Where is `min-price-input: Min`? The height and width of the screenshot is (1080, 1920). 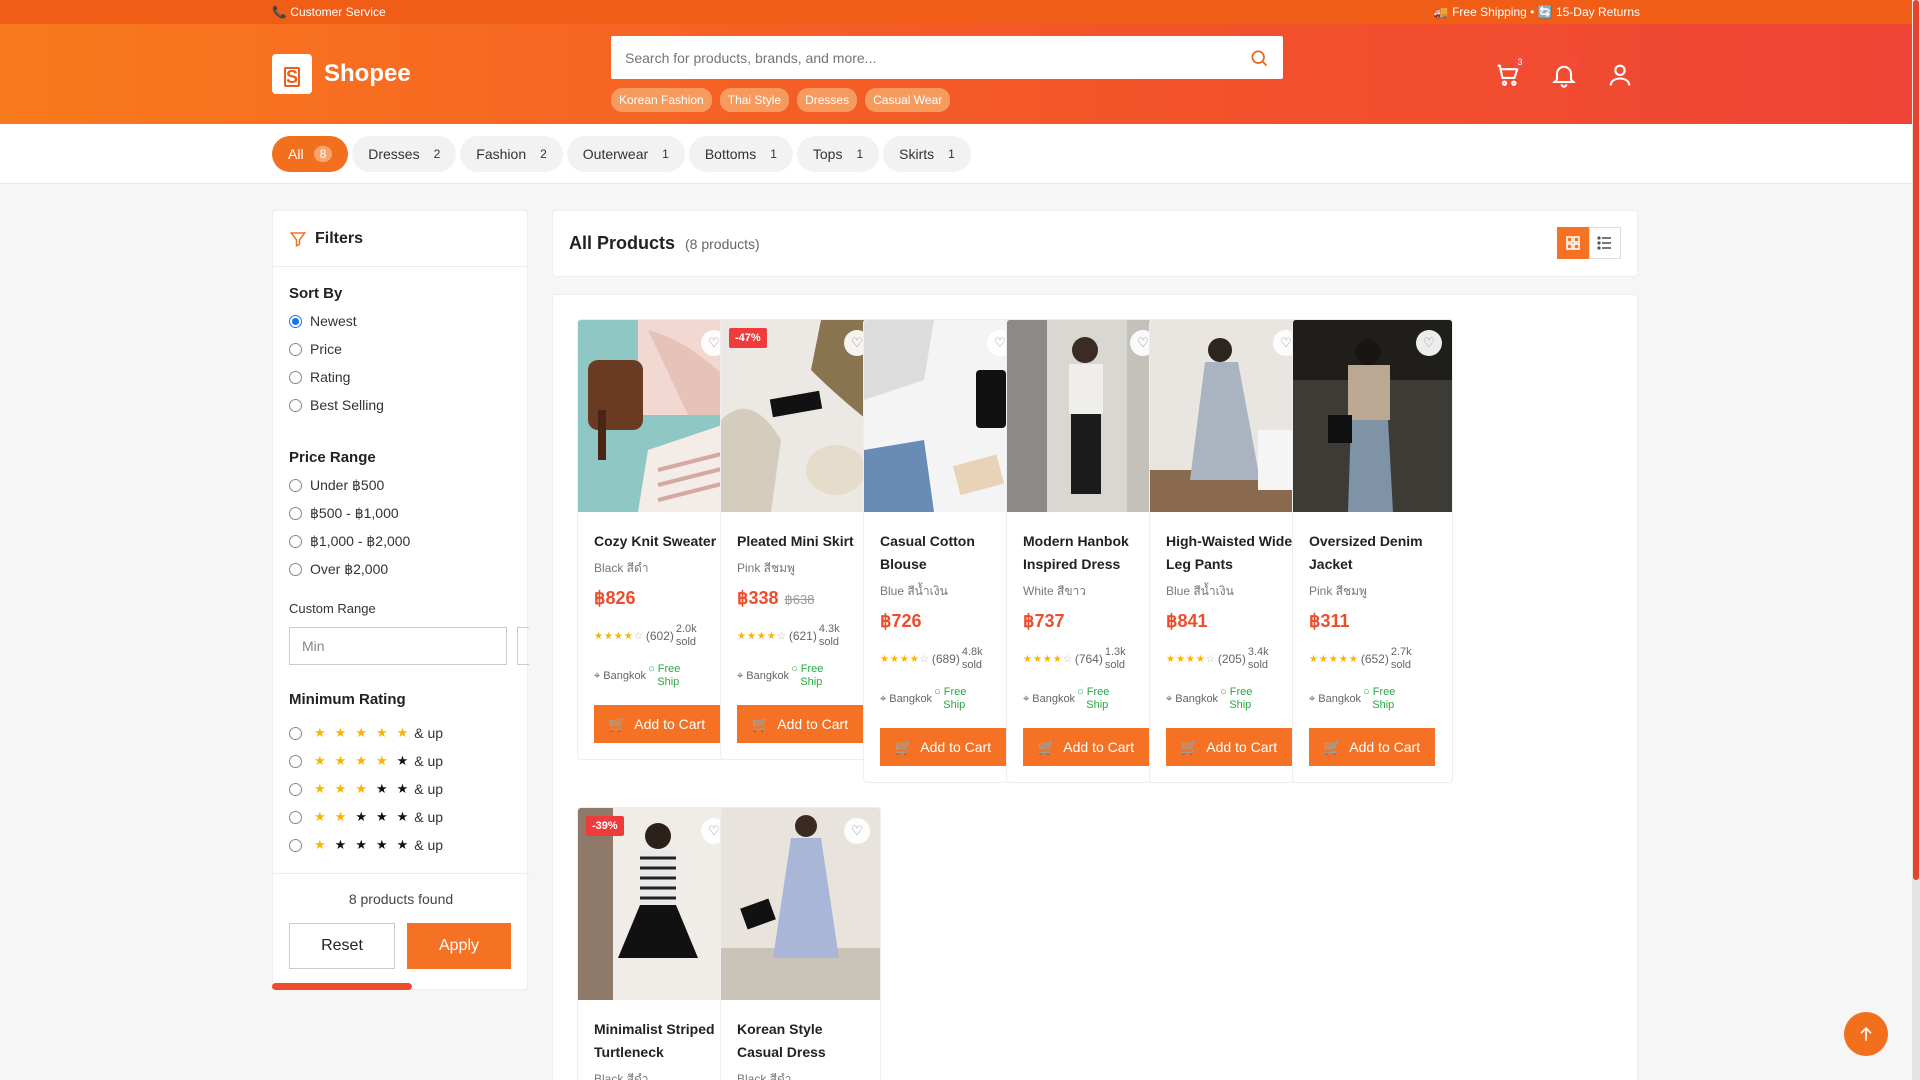
min-price-input: Min is located at coordinates (398, 646).